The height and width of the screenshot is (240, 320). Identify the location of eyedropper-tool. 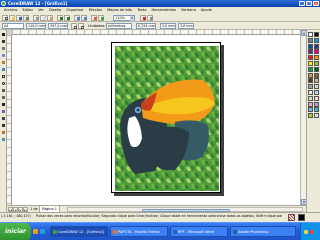
(3, 118).